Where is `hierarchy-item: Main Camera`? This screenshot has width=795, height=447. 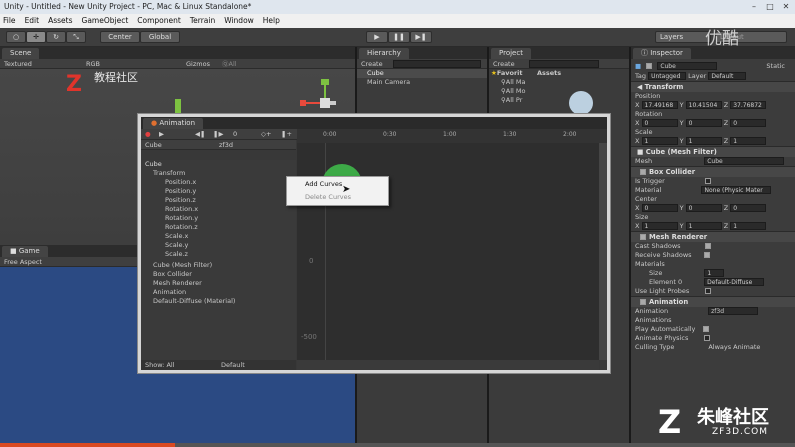
hierarchy-item: Main Camera is located at coordinates (422, 82).